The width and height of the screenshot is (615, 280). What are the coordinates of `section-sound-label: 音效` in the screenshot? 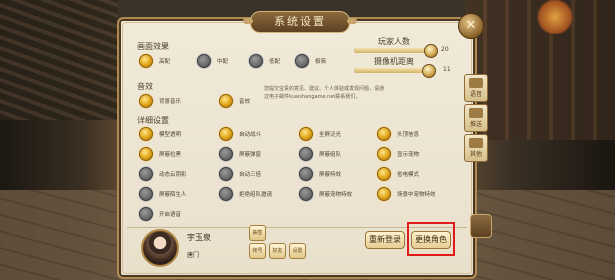 It's located at (145, 86).